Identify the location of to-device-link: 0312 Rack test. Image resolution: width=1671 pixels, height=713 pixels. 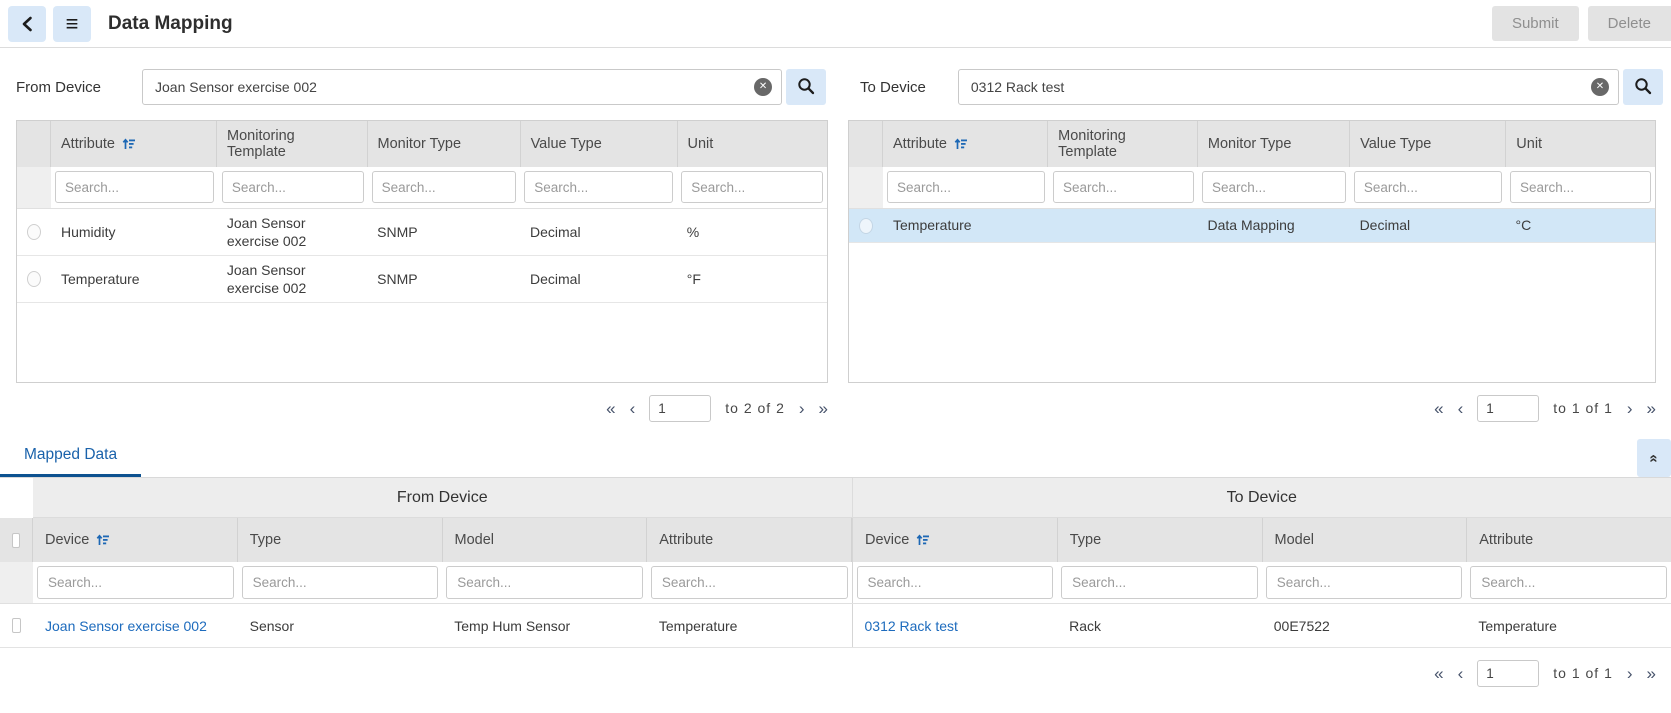
(911, 626).